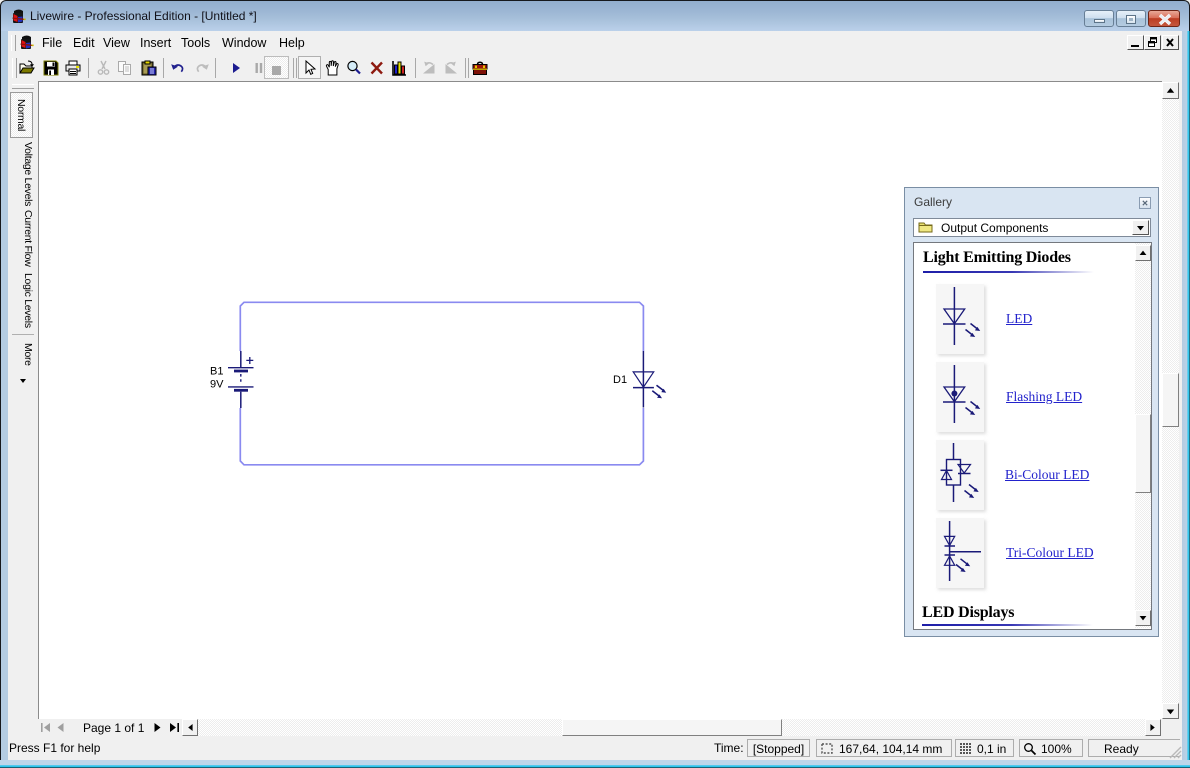 The image size is (1190, 768). Describe the element at coordinates (620, 380) in the screenshot. I see `svg-text: D1` at that location.